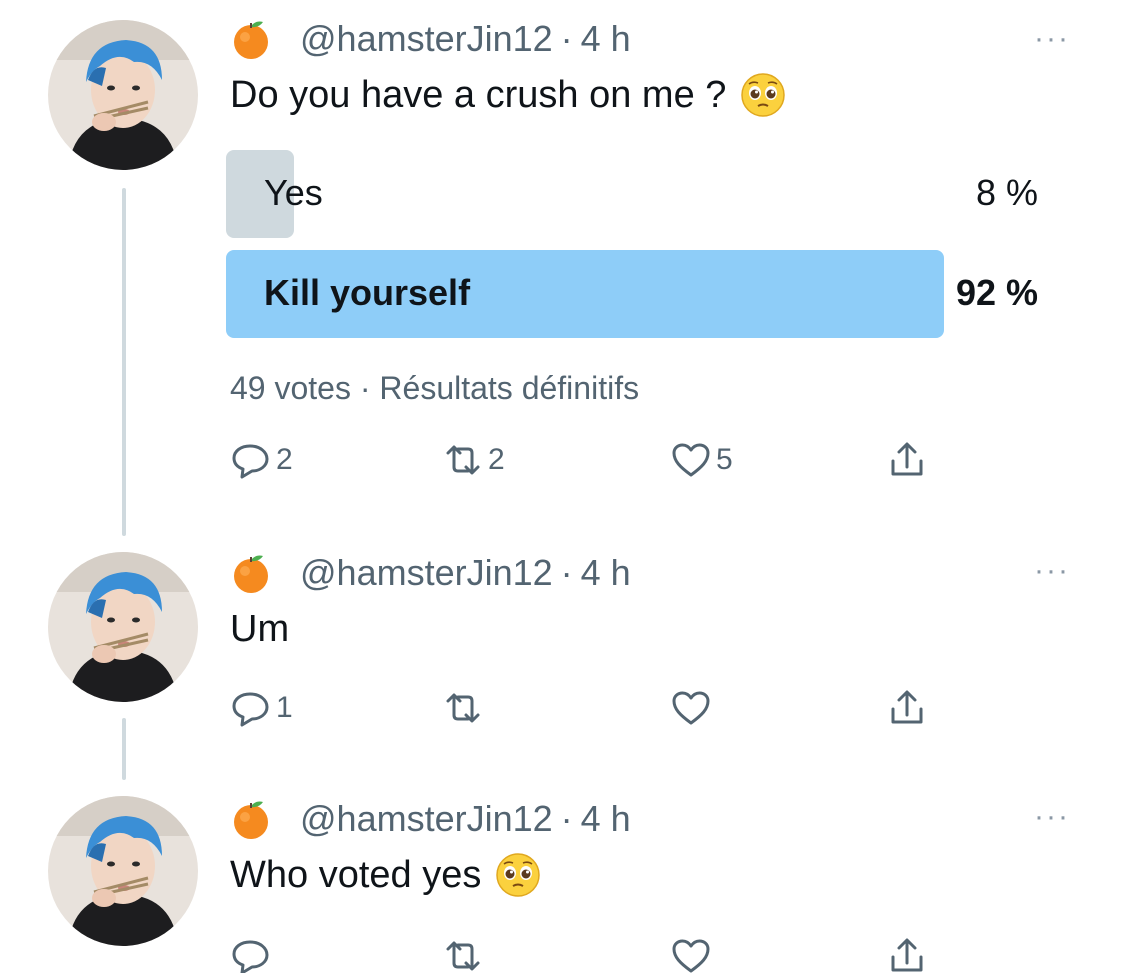  I want to click on reply-button, so click(251, 952).